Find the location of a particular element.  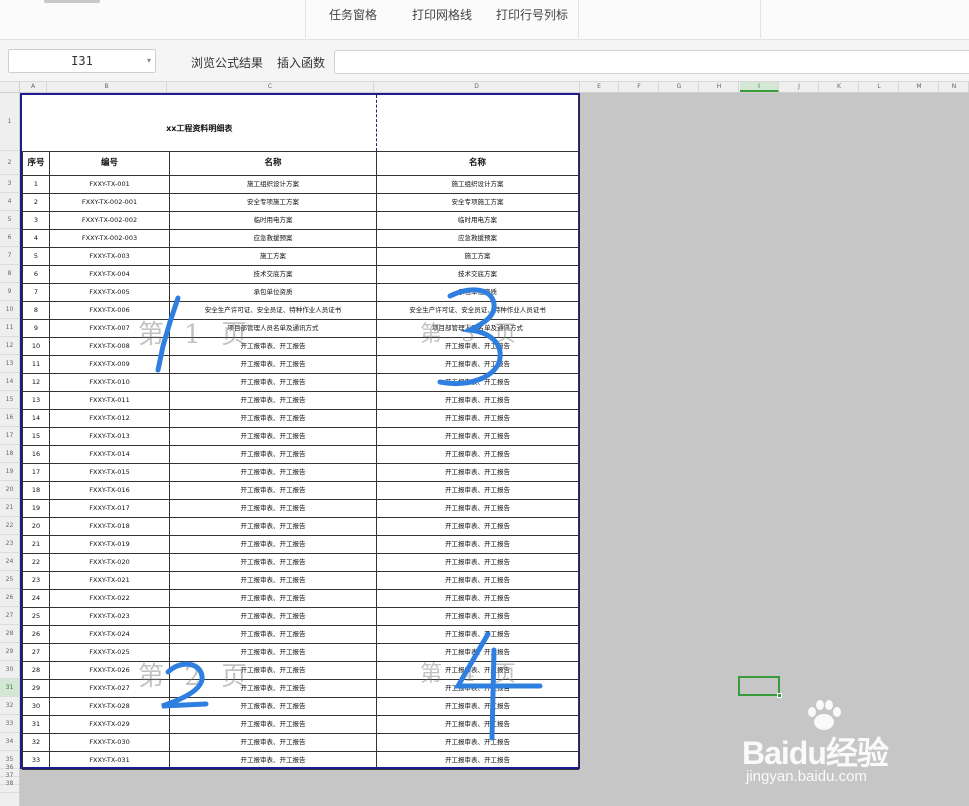

watermark-url: jingyan.baidu.com is located at coordinates (806, 776).